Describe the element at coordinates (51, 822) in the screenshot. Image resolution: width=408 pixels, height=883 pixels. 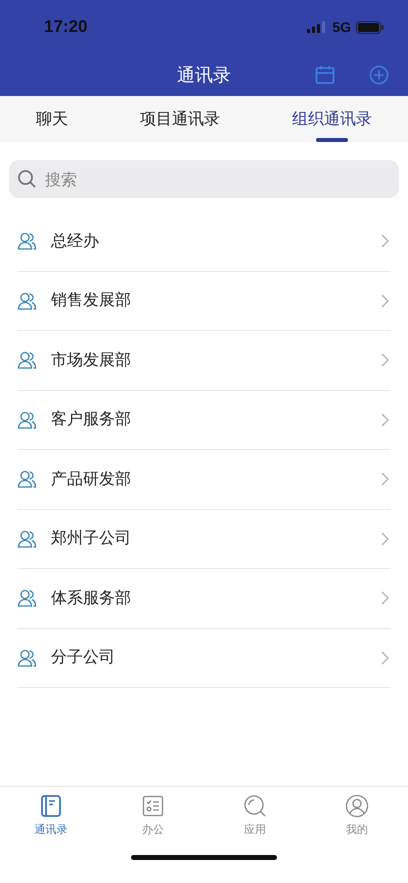
I see `tab-bar-item: 通讯录` at that location.